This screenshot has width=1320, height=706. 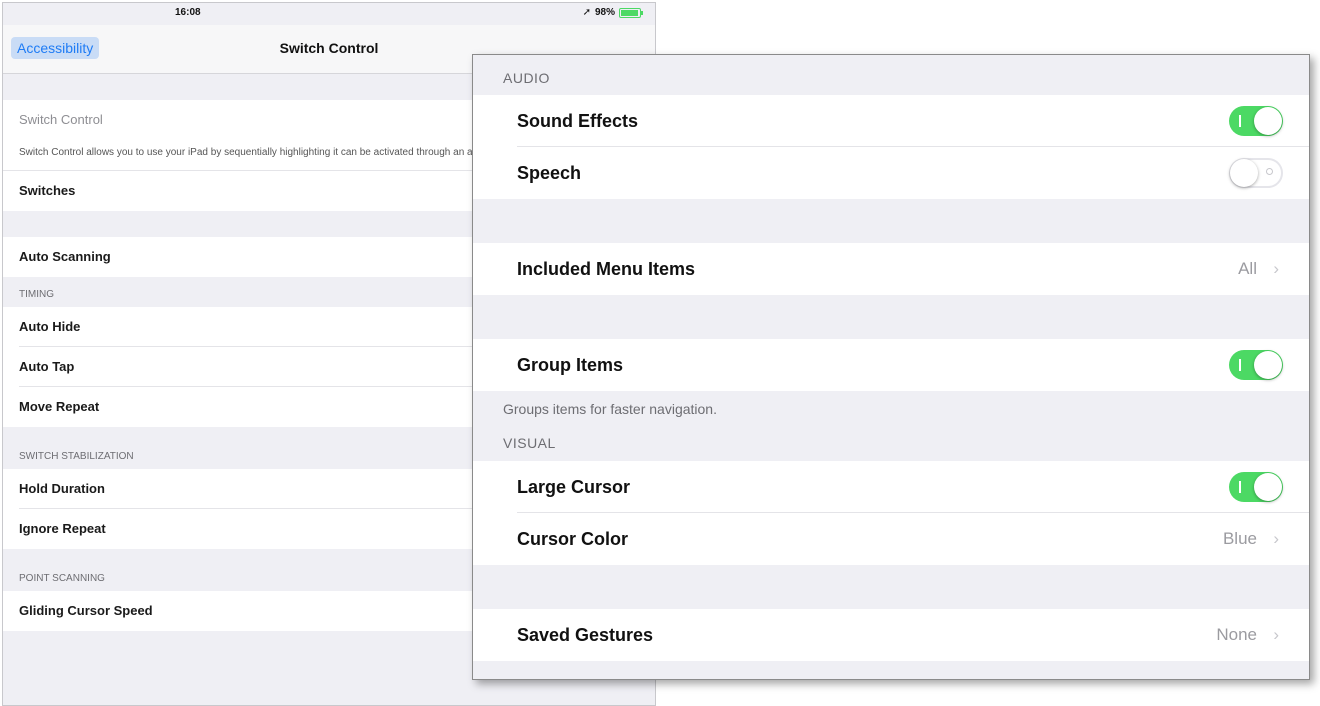 I want to click on saved-gestures-row: Saved Gestures None ›, so click(x=891, y=635).